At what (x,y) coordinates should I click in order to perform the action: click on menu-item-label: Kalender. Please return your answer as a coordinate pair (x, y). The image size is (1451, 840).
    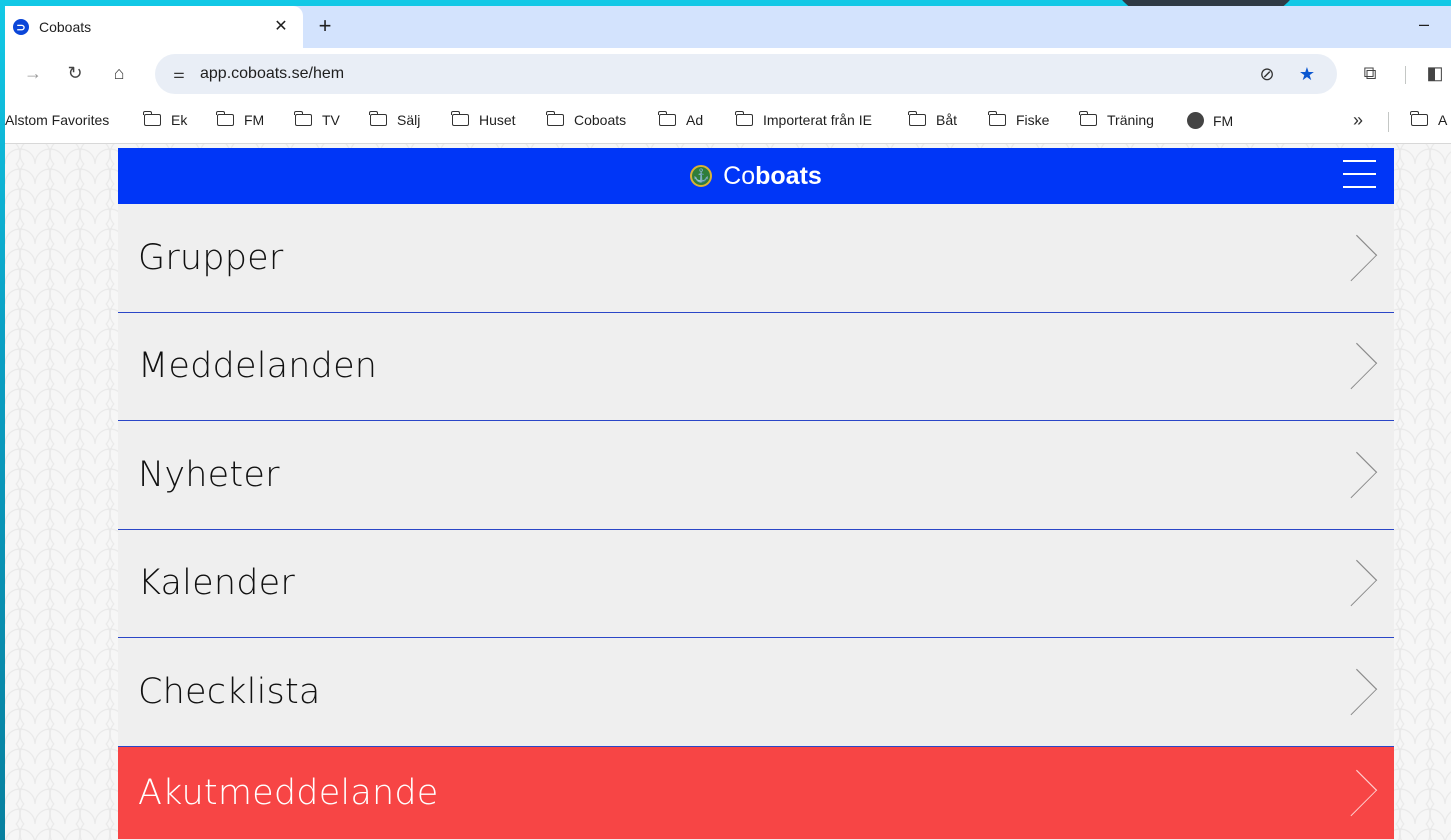
    Looking at the image, I should click on (216, 583).